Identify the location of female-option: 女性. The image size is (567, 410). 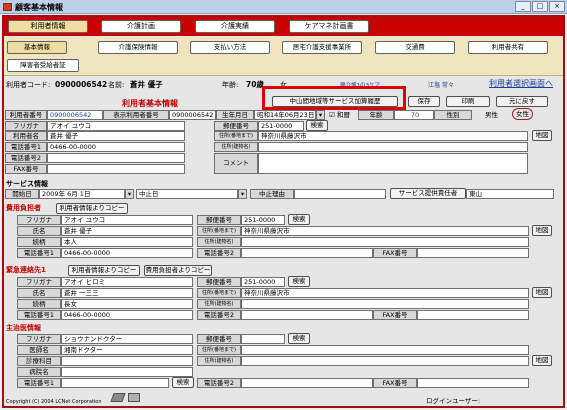
(522, 114).